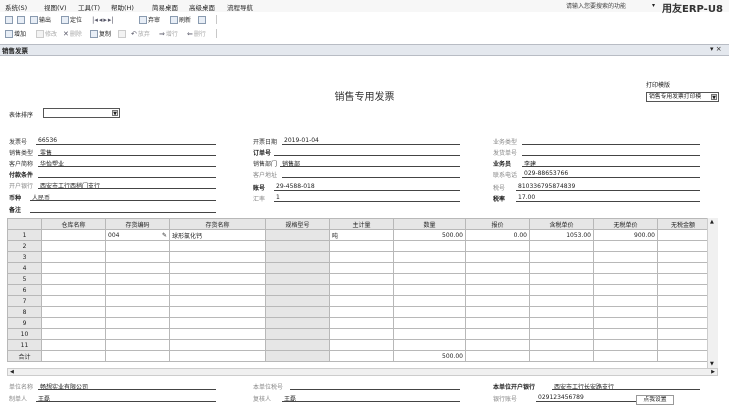 This screenshot has width=729, height=412. What do you see at coordinates (683, 224) in the screenshot?
I see `column-header: 无税金额` at bounding box center [683, 224].